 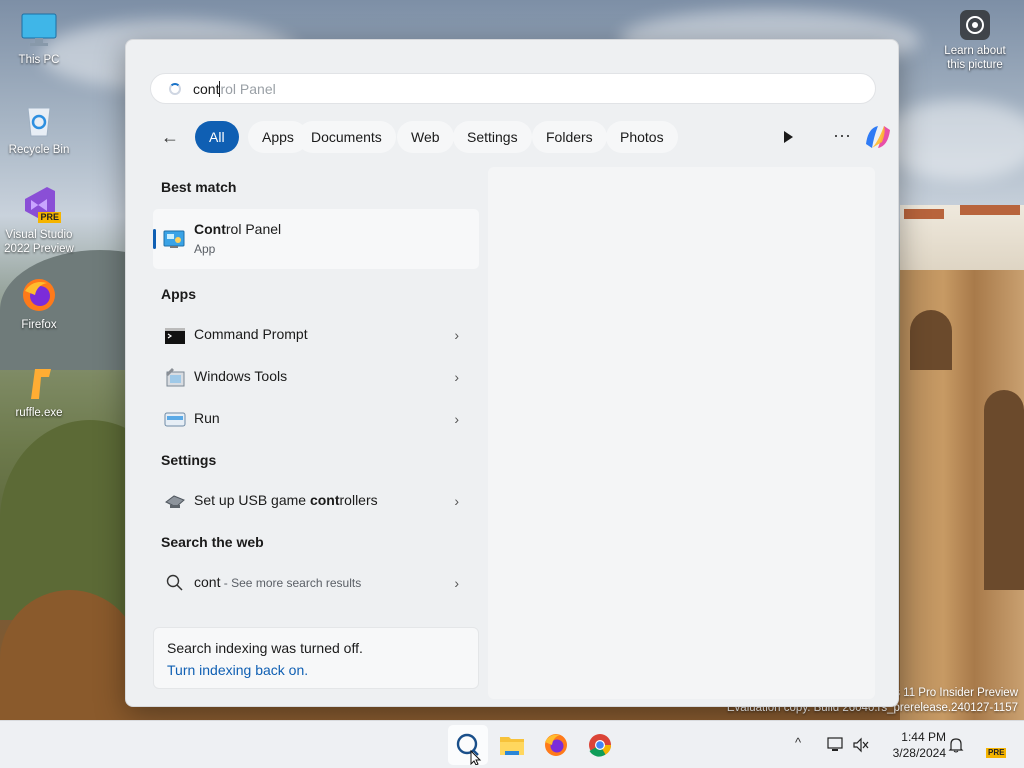 I want to click on learn-about-picture-label: Learn about this picture, so click(x=975, y=58).